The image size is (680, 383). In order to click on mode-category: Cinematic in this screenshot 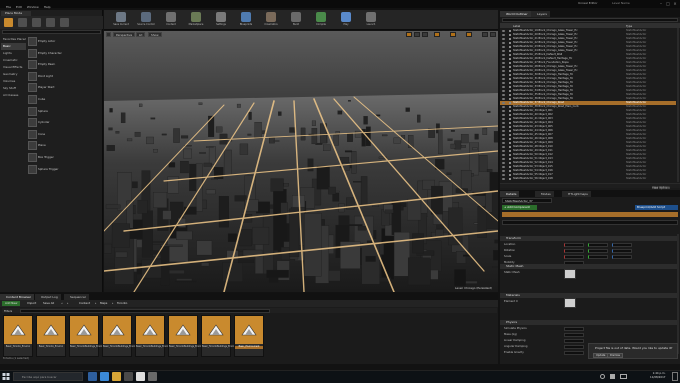, I will do `click(13, 60)`.